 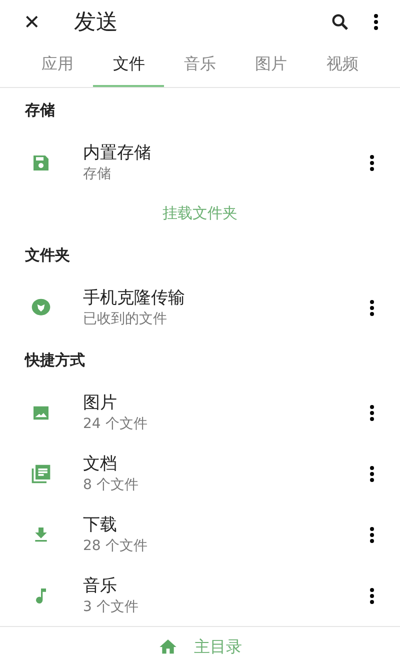 I want to click on list-item: 音乐 3 个文件, so click(x=200, y=595).